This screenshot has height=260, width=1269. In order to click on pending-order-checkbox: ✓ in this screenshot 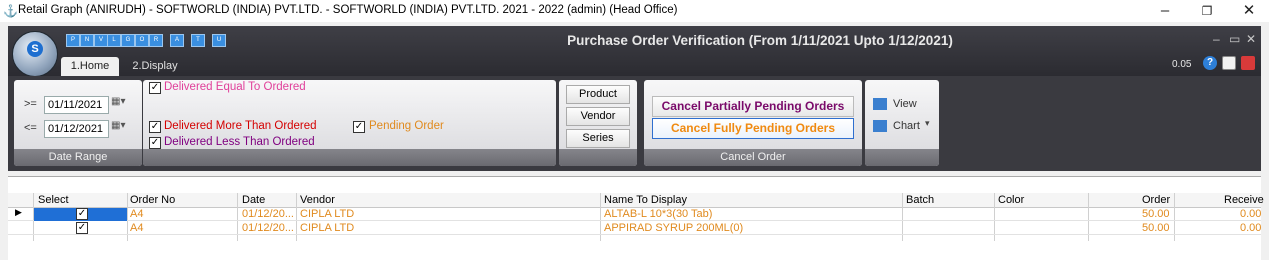, I will do `click(359, 127)`.